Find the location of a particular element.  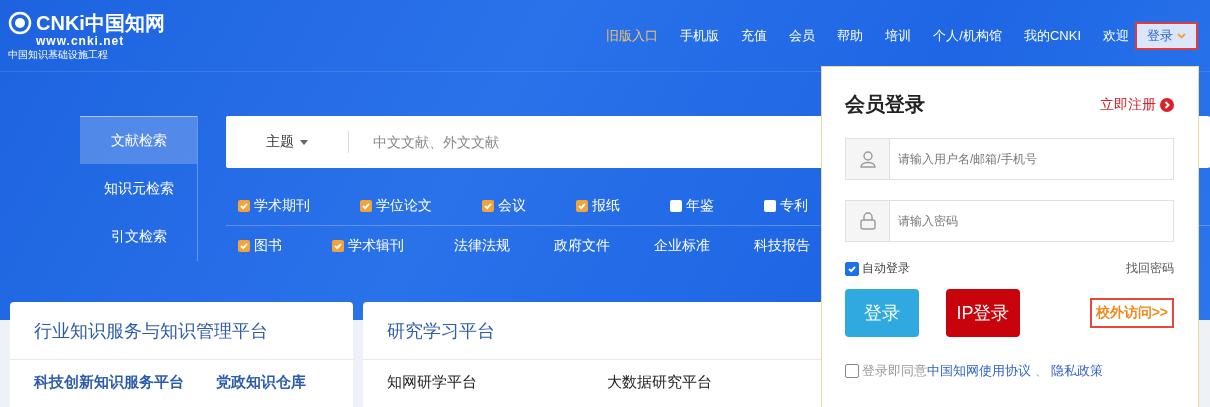

globe-logo-icon is located at coordinates (20, 22).